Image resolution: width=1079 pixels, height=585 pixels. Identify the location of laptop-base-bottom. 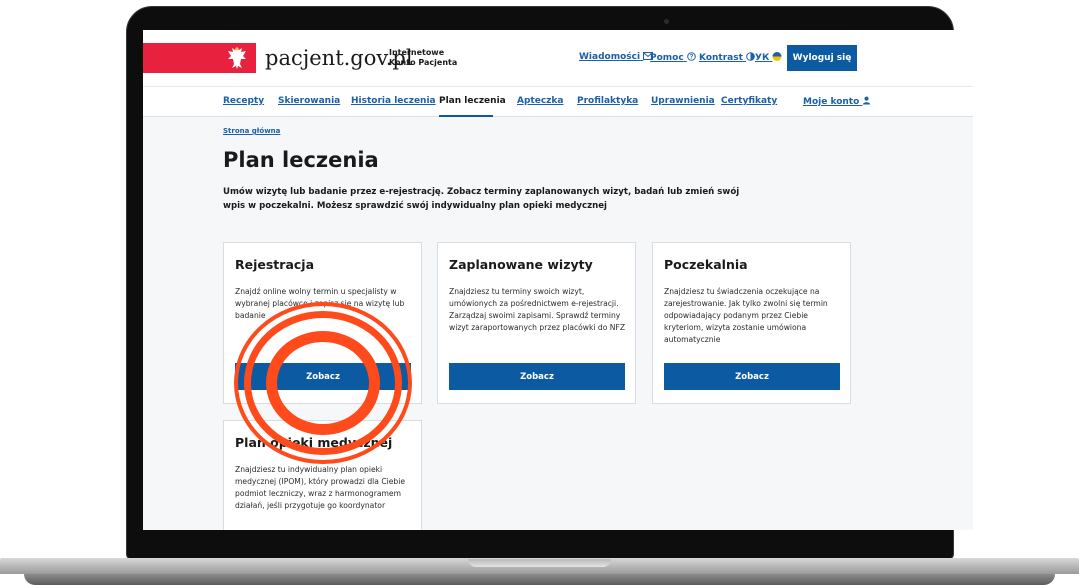
(539, 579).